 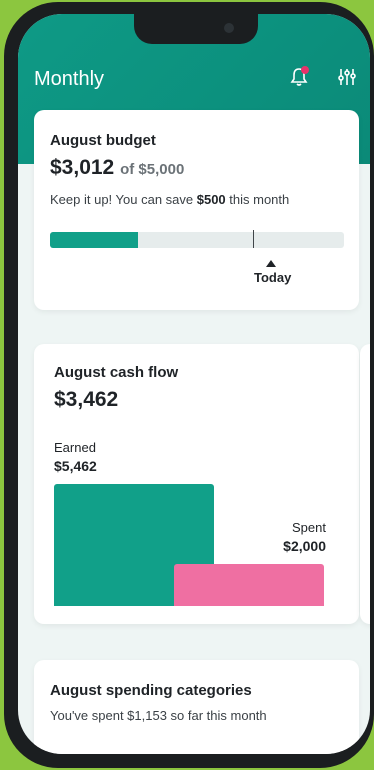 What do you see at coordinates (229, 28) in the screenshot?
I see `camera-icon` at bounding box center [229, 28].